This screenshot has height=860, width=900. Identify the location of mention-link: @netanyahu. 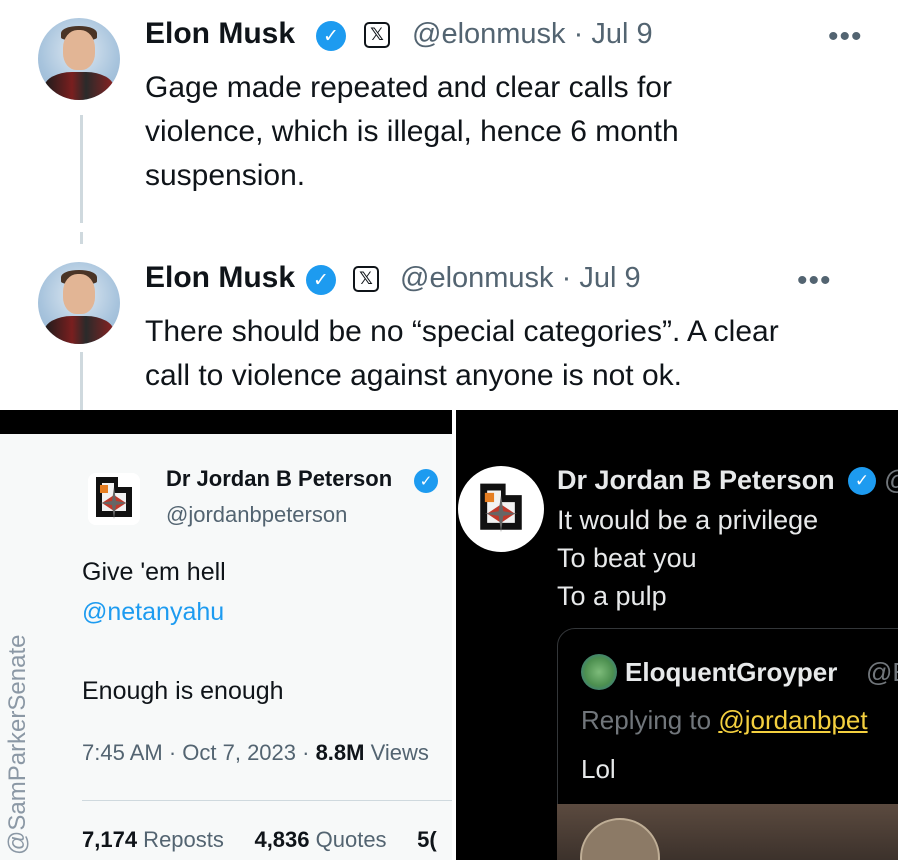
(153, 612).